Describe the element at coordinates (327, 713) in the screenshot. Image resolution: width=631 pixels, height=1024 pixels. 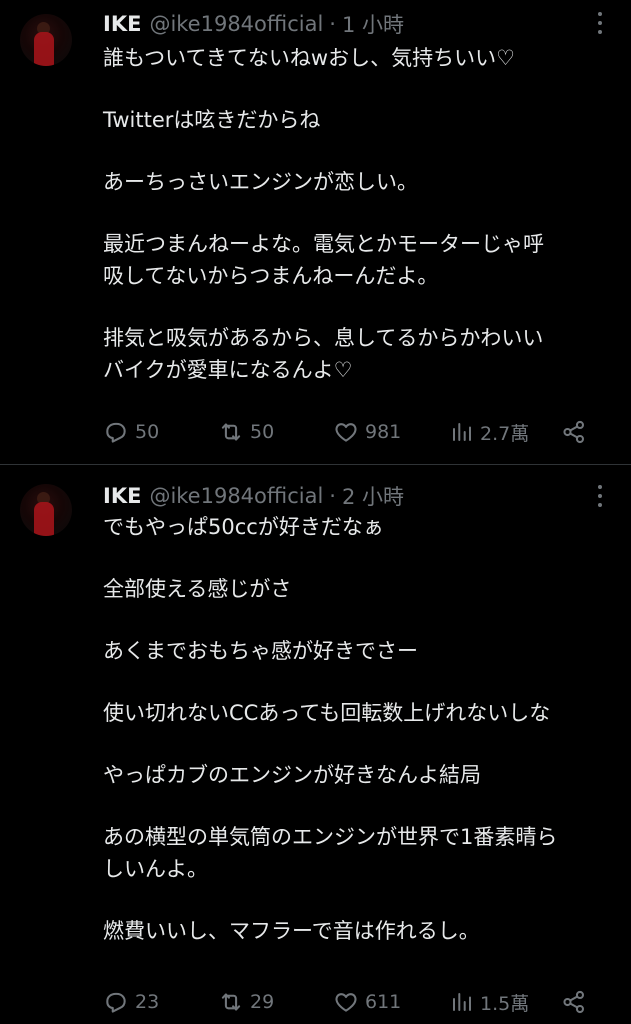
I see `tweet-paragraph: 使い切れないCCあっても回転数上げれないしな` at that location.